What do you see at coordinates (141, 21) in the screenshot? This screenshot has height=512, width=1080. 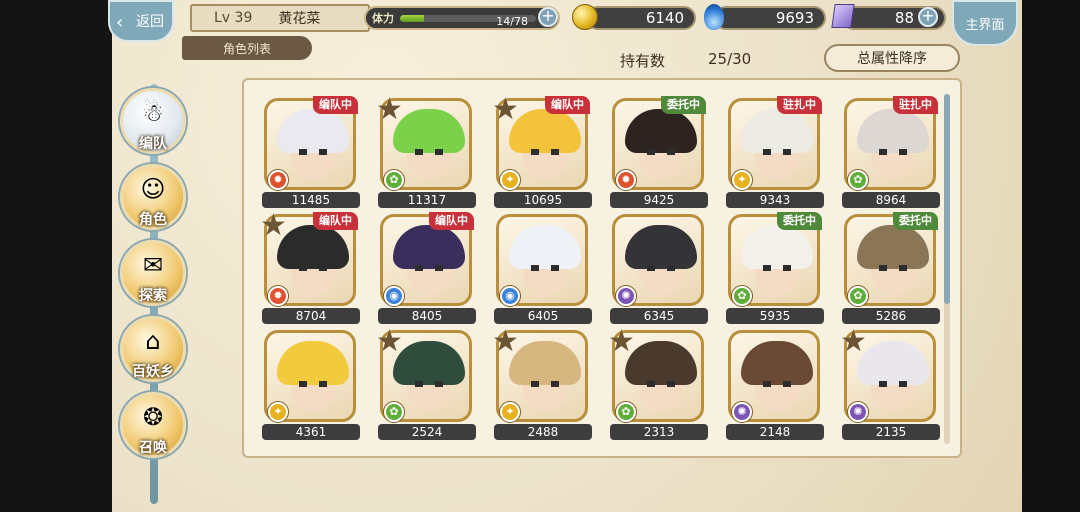 I see `back-button: ‹ 返回` at bounding box center [141, 21].